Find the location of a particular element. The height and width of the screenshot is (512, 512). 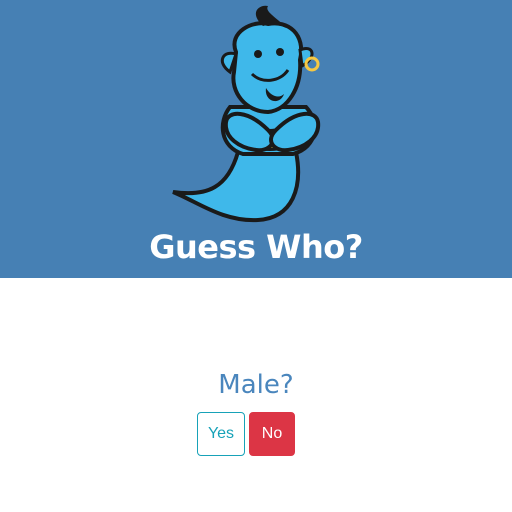

page-title: Guess Who? is located at coordinates (256, 247).